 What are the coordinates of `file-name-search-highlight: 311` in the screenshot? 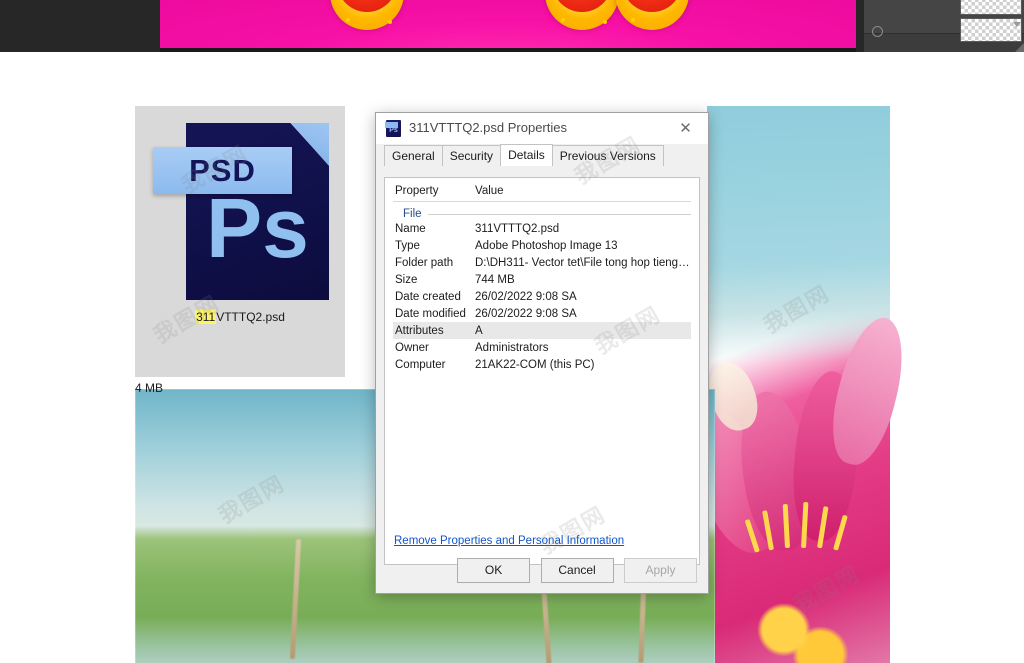 It's located at (206, 317).